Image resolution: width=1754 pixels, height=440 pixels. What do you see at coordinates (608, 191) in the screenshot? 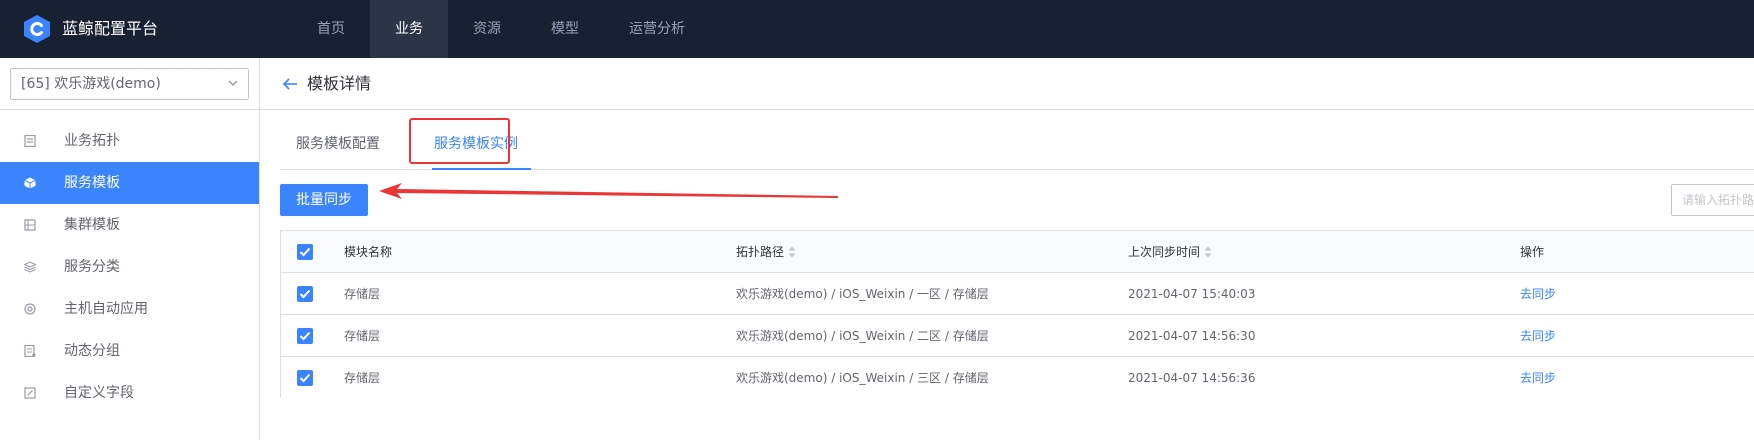
I see `annotation-arrow-icon` at bounding box center [608, 191].